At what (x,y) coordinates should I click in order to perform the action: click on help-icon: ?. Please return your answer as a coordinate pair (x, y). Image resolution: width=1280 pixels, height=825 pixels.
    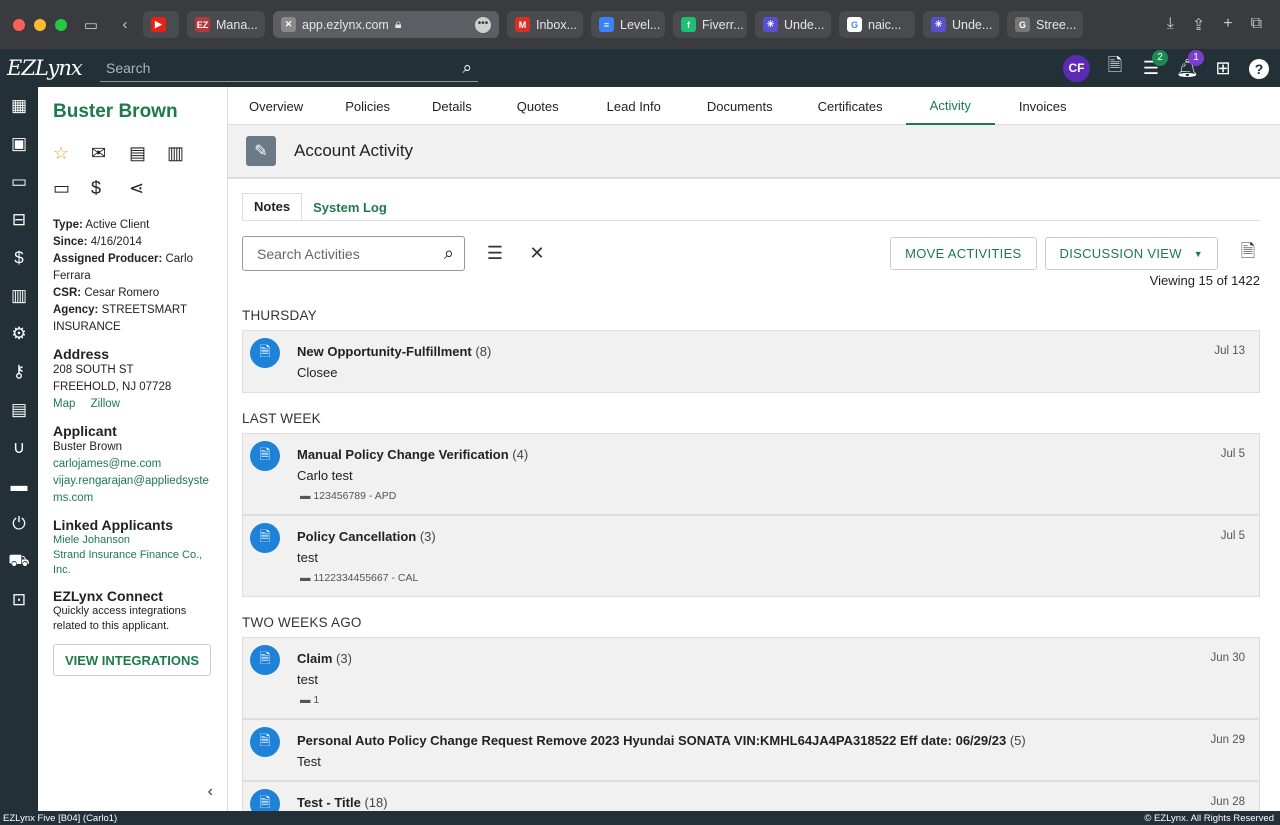
    Looking at the image, I should click on (1259, 68).